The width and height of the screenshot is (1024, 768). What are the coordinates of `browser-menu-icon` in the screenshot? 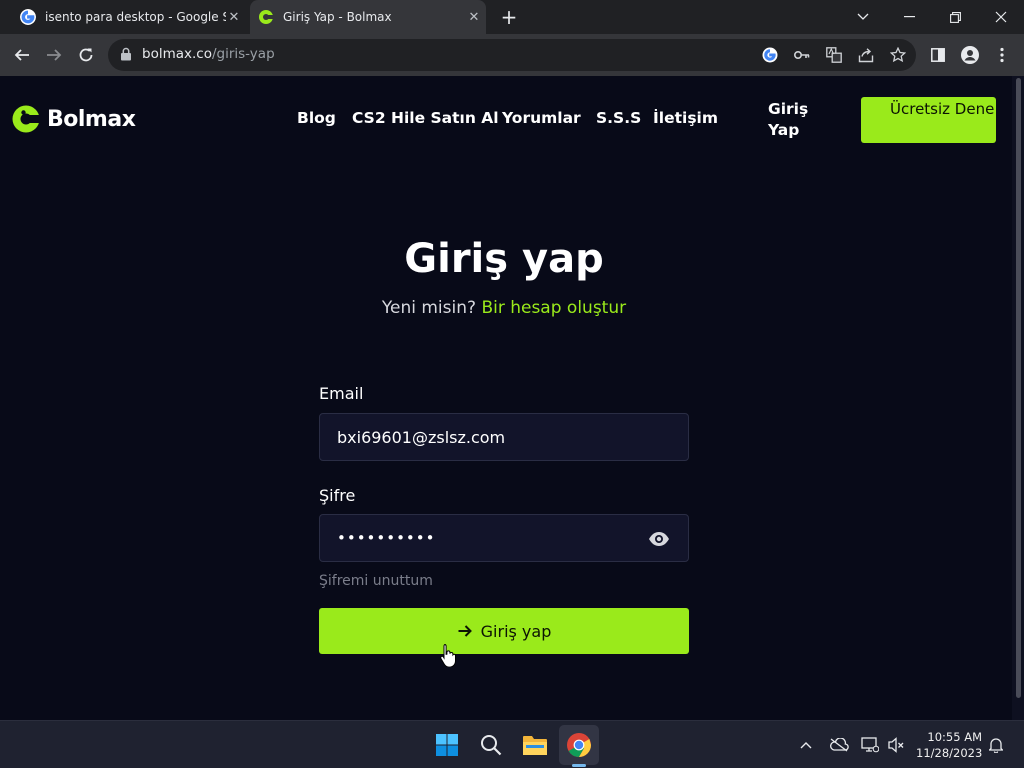 It's located at (1002, 55).